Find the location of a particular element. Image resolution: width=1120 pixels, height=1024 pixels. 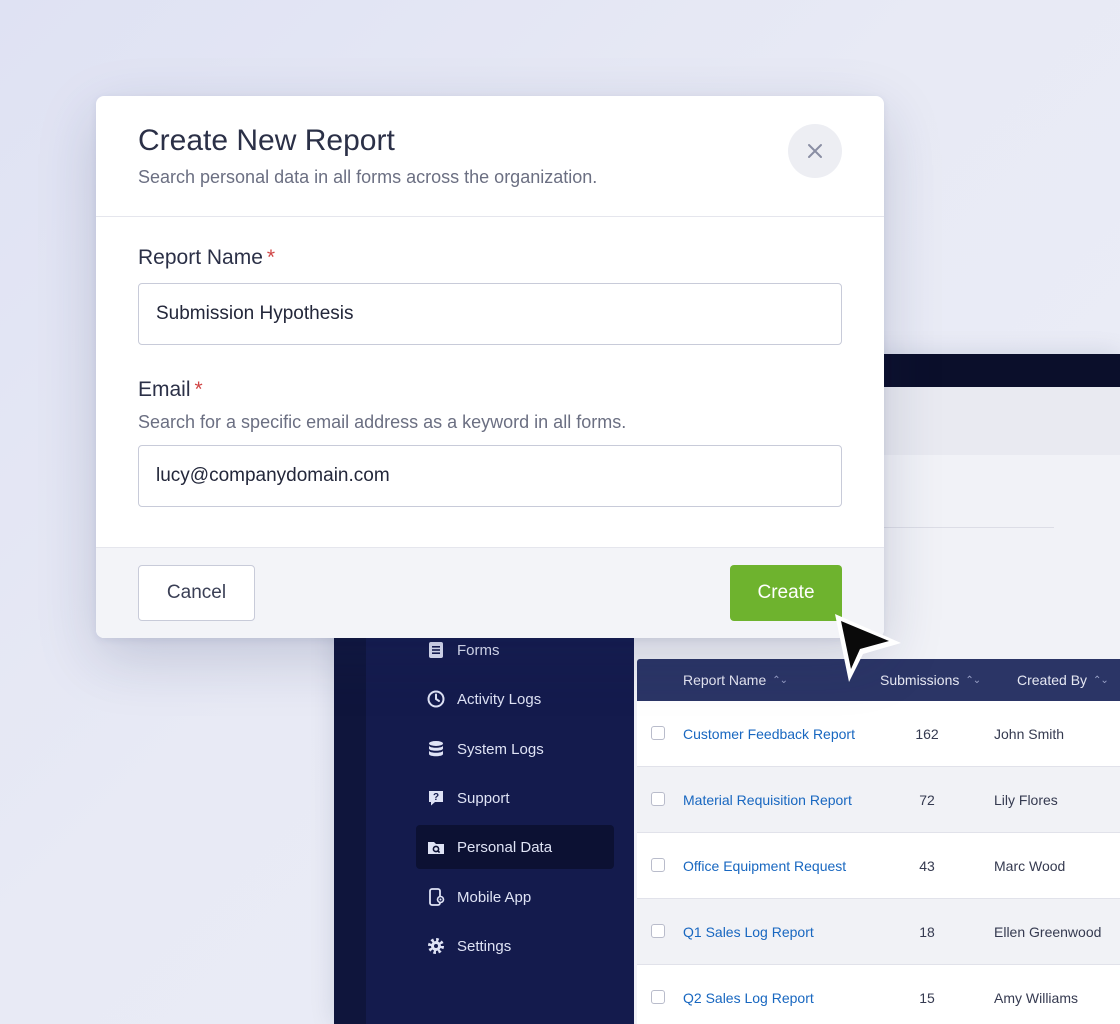

sidebar-item-activity-logs: Activity Logs is located at coordinates (515, 699).